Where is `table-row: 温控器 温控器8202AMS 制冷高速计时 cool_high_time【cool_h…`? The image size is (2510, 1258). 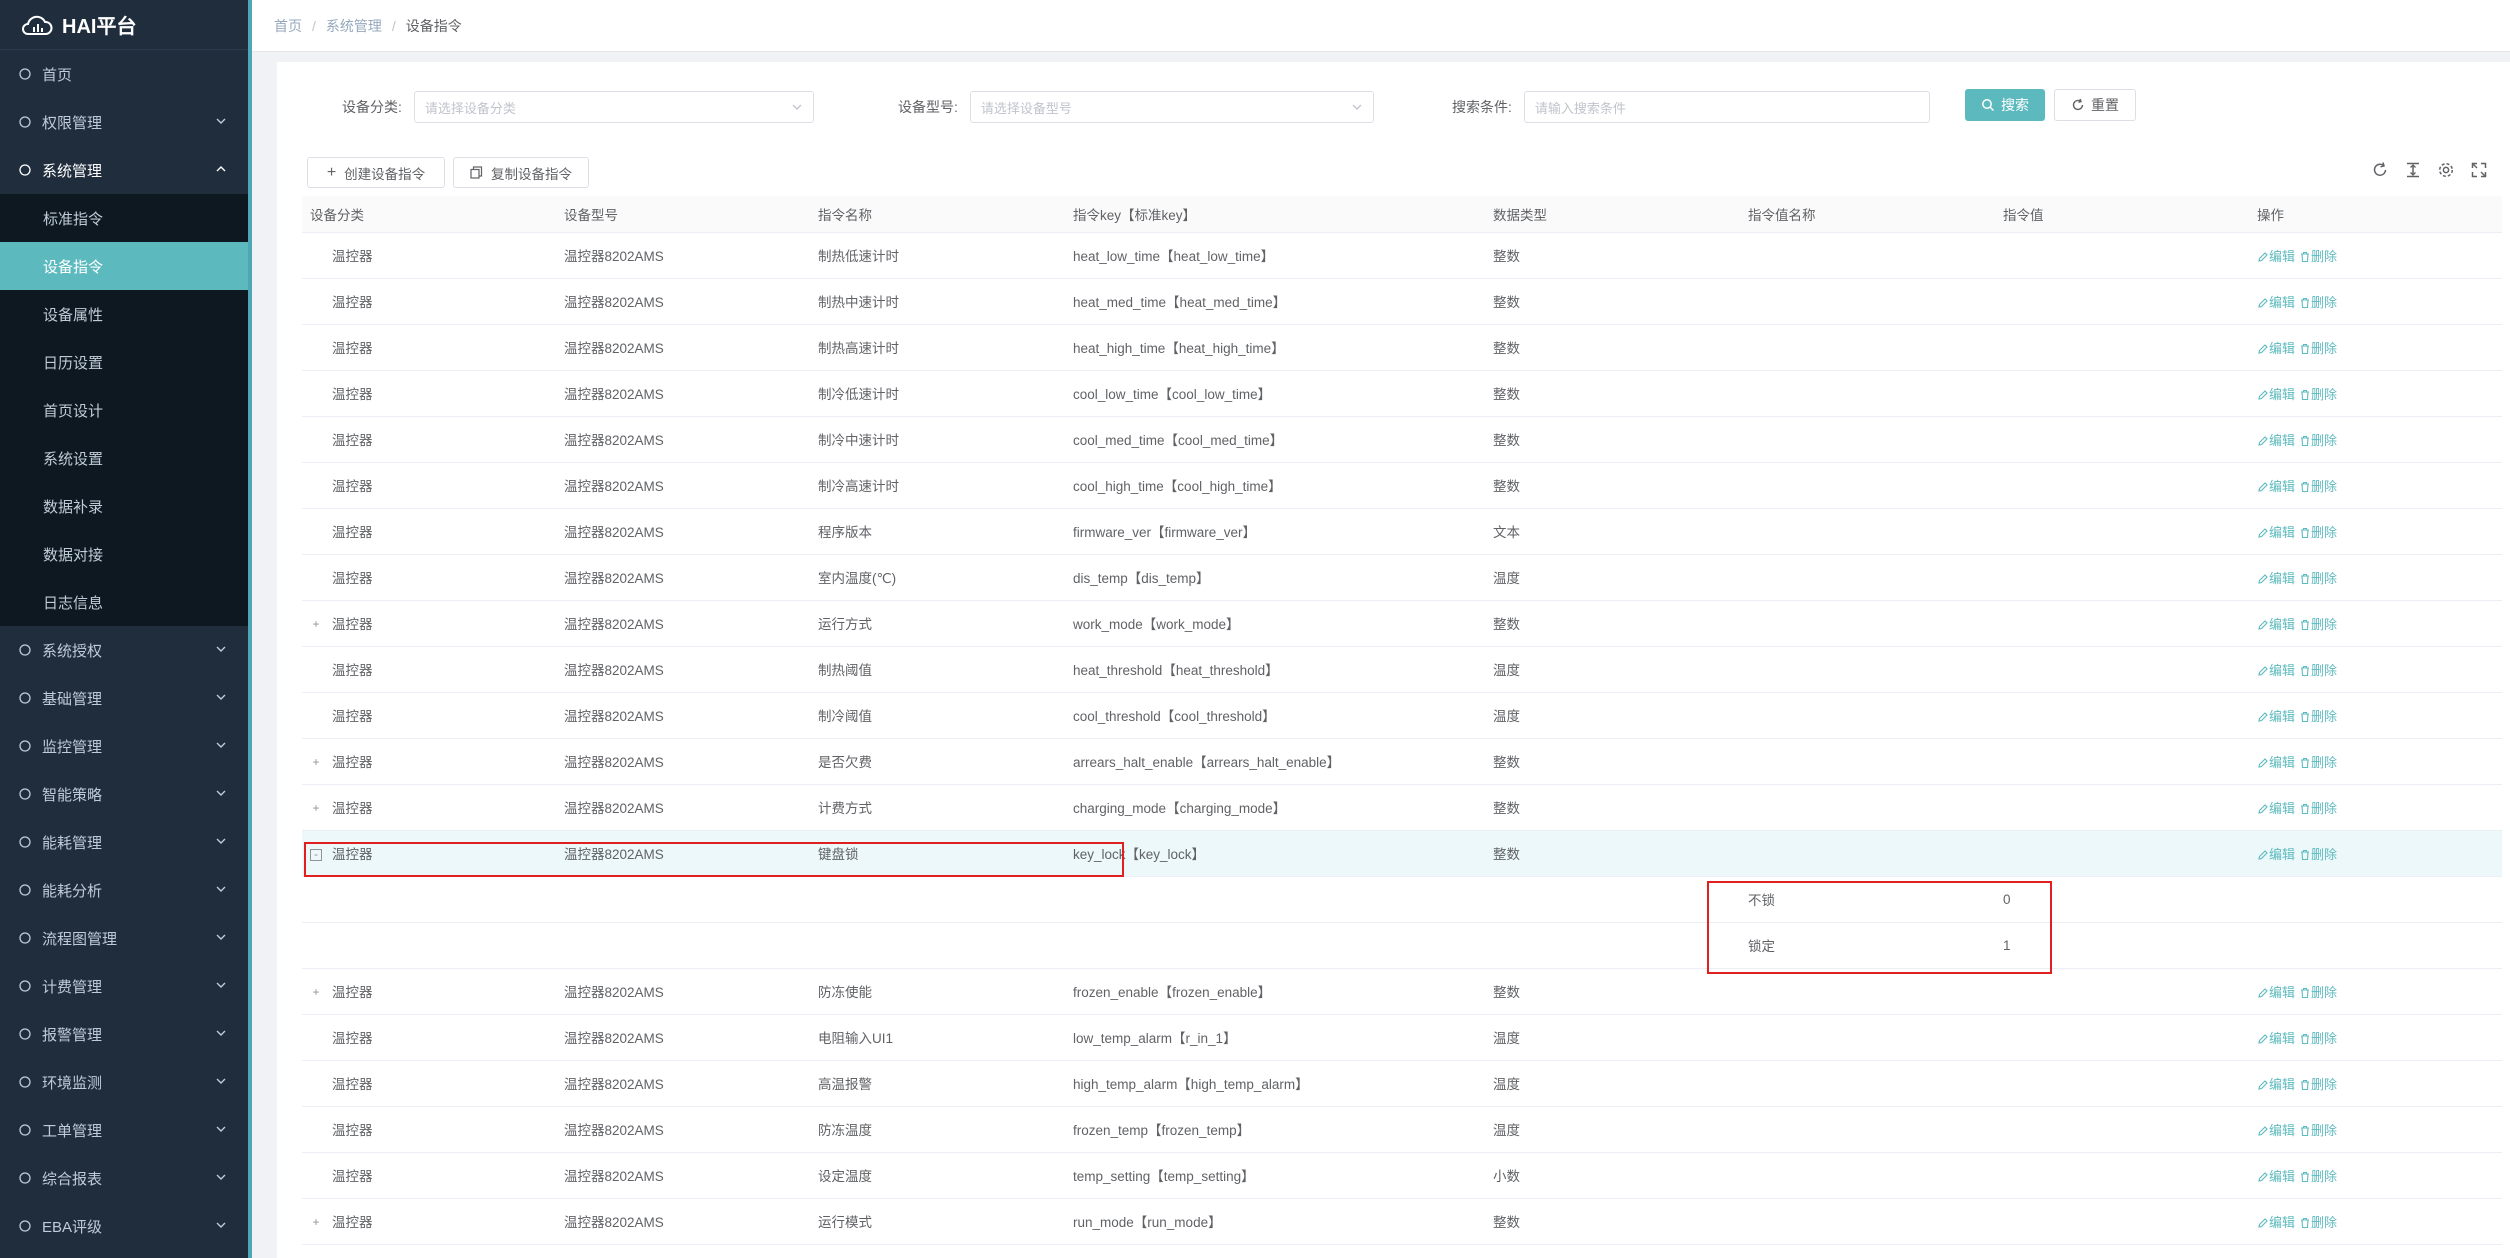 table-row: 温控器 温控器8202AMS 制冷高速计时 cool_high_time【cool_h… is located at coordinates (1402, 485).